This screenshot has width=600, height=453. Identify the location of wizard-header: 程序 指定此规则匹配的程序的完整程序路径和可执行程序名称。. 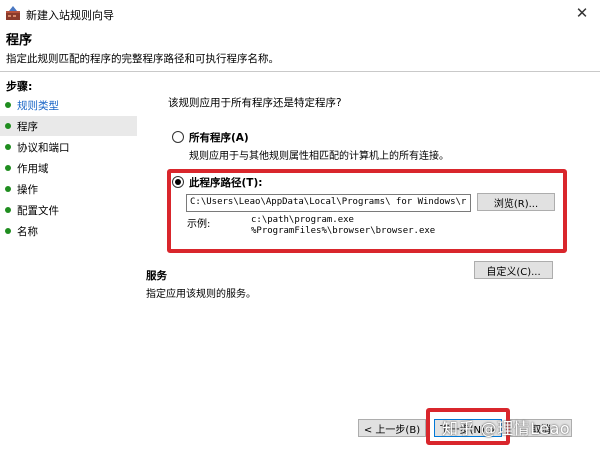
(300, 49).